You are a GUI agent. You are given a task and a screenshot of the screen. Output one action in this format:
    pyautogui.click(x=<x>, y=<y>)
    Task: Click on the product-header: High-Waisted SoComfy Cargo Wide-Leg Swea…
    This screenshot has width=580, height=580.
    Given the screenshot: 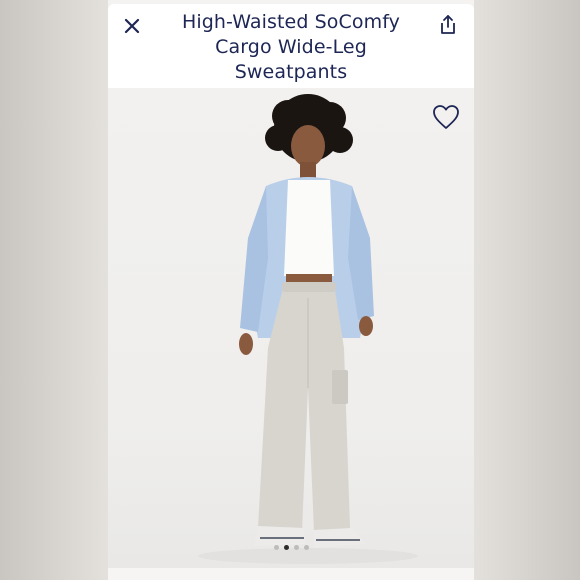 What is the action you would take?
    pyautogui.click(x=291, y=46)
    